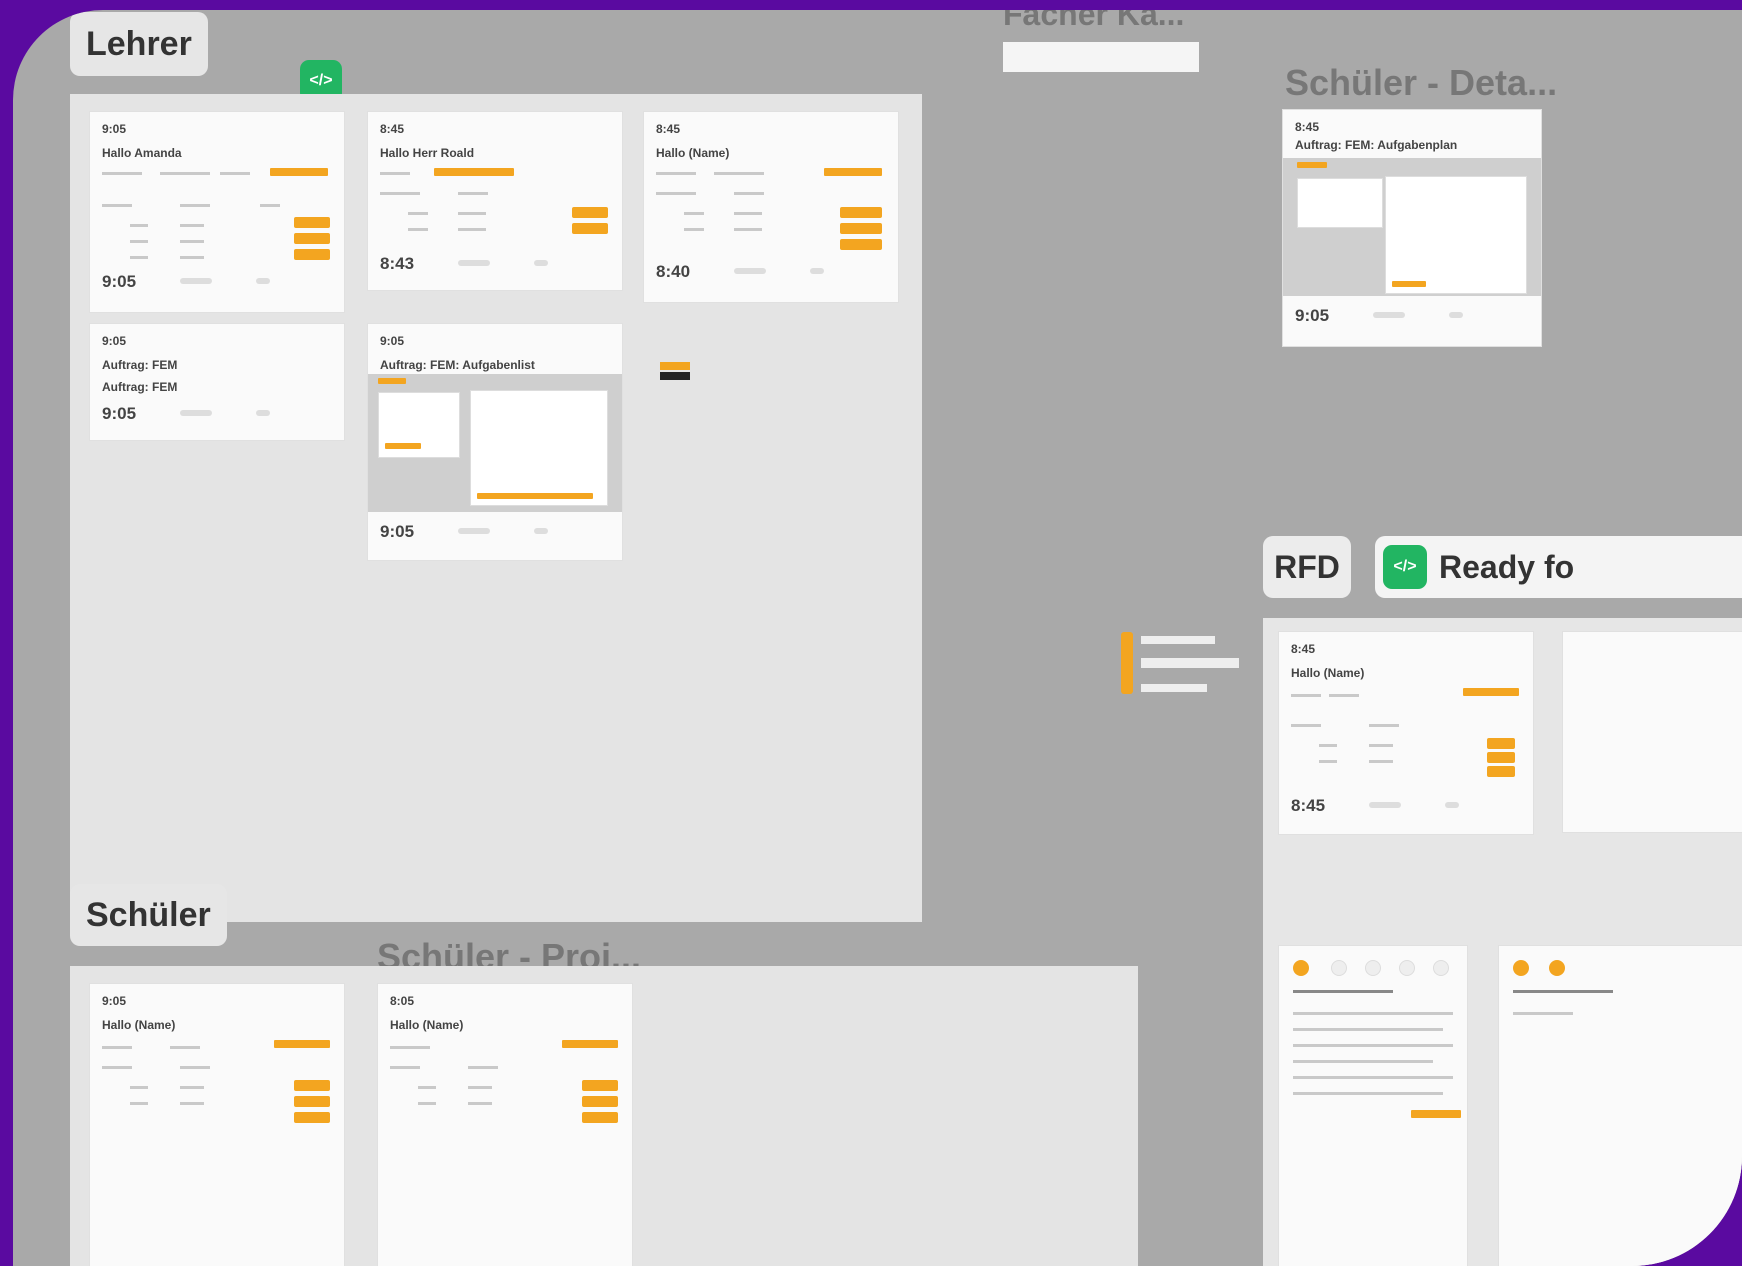 This screenshot has width=1742, height=1266. I want to click on lehrer-card-4: 9:05 Auftrag: FEM Auftrag: FEM 9:05, so click(217, 382).